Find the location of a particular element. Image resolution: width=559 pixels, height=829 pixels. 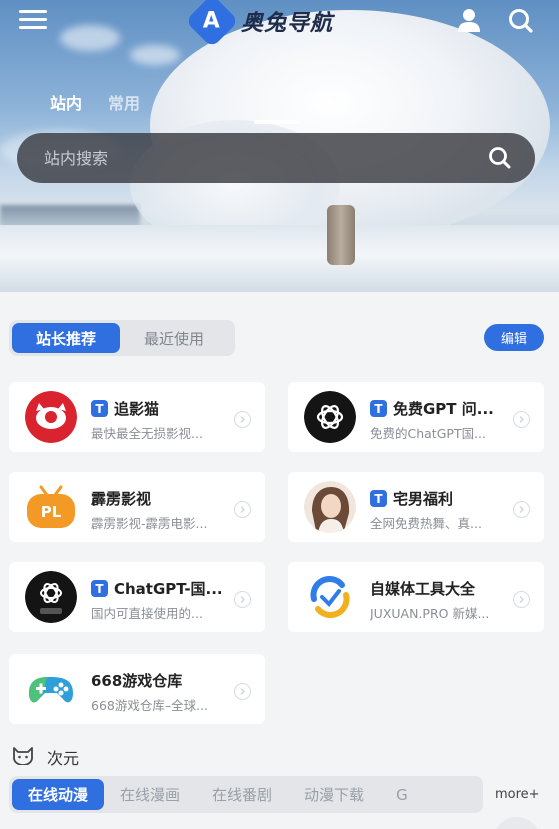

tab-online-series: 在线番剧 is located at coordinates (242, 794).